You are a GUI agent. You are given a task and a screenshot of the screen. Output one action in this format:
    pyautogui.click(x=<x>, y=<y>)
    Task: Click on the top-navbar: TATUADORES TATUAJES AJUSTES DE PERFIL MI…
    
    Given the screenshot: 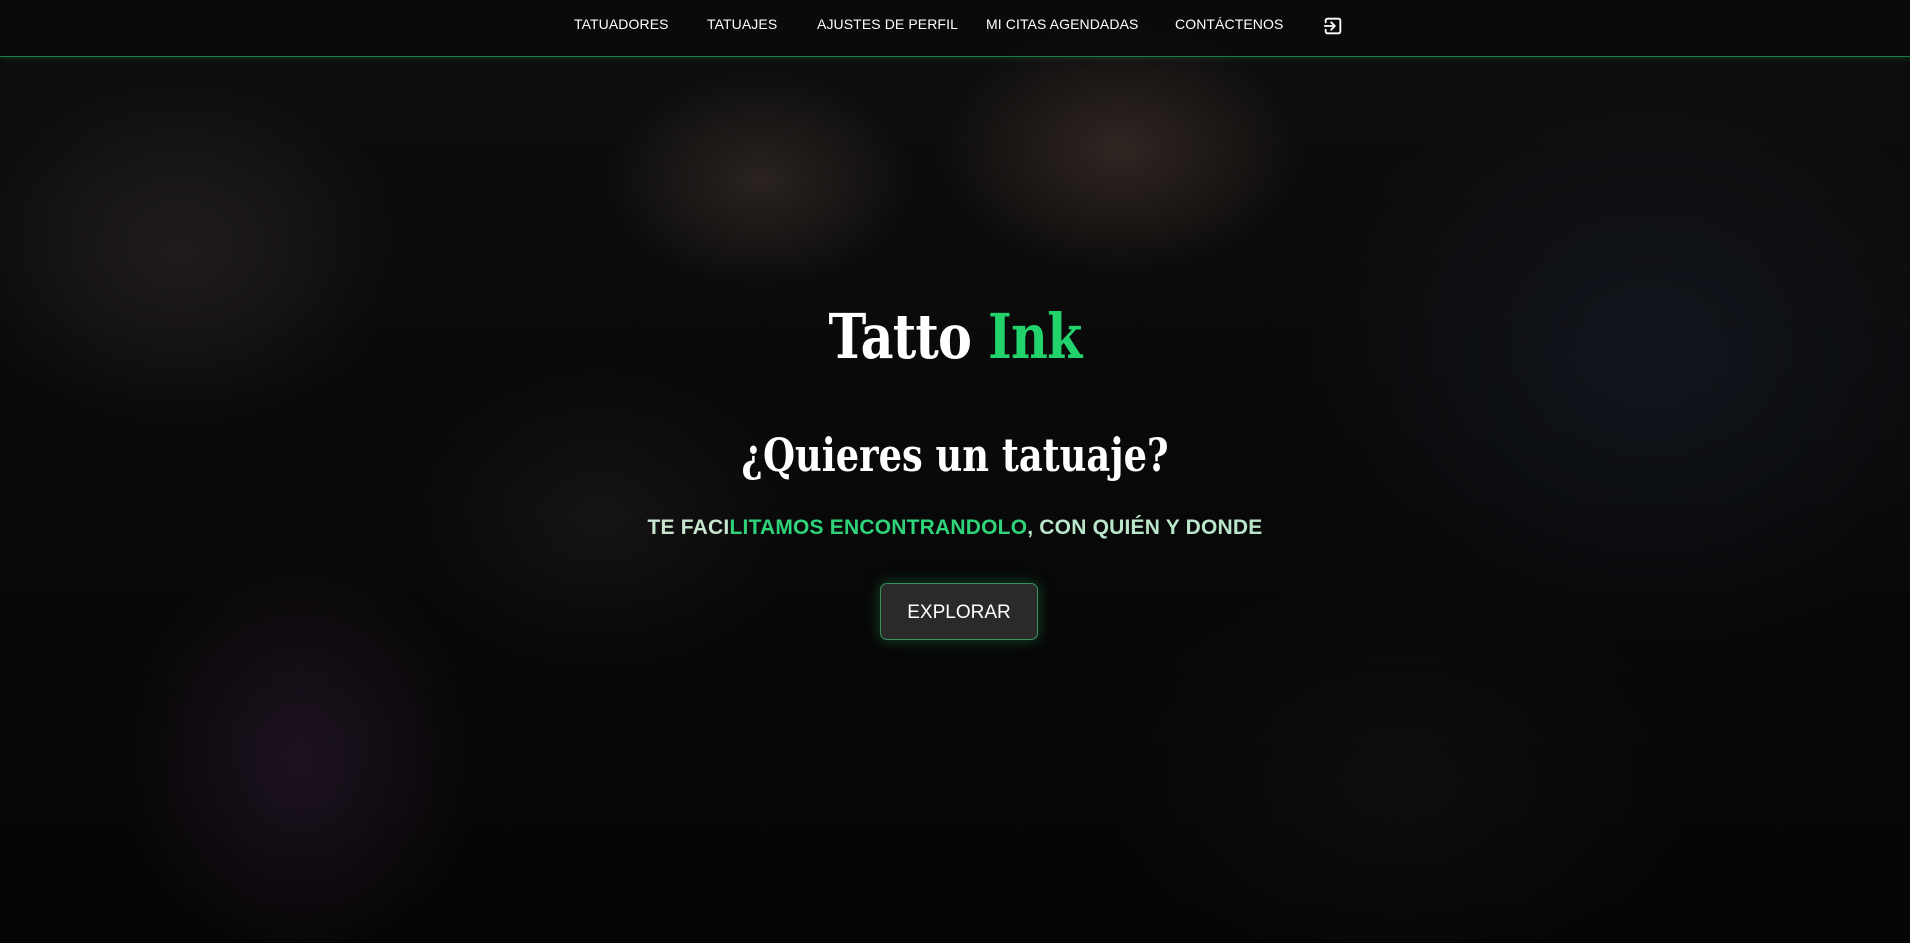 What is the action you would take?
    pyautogui.click(x=955, y=28)
    